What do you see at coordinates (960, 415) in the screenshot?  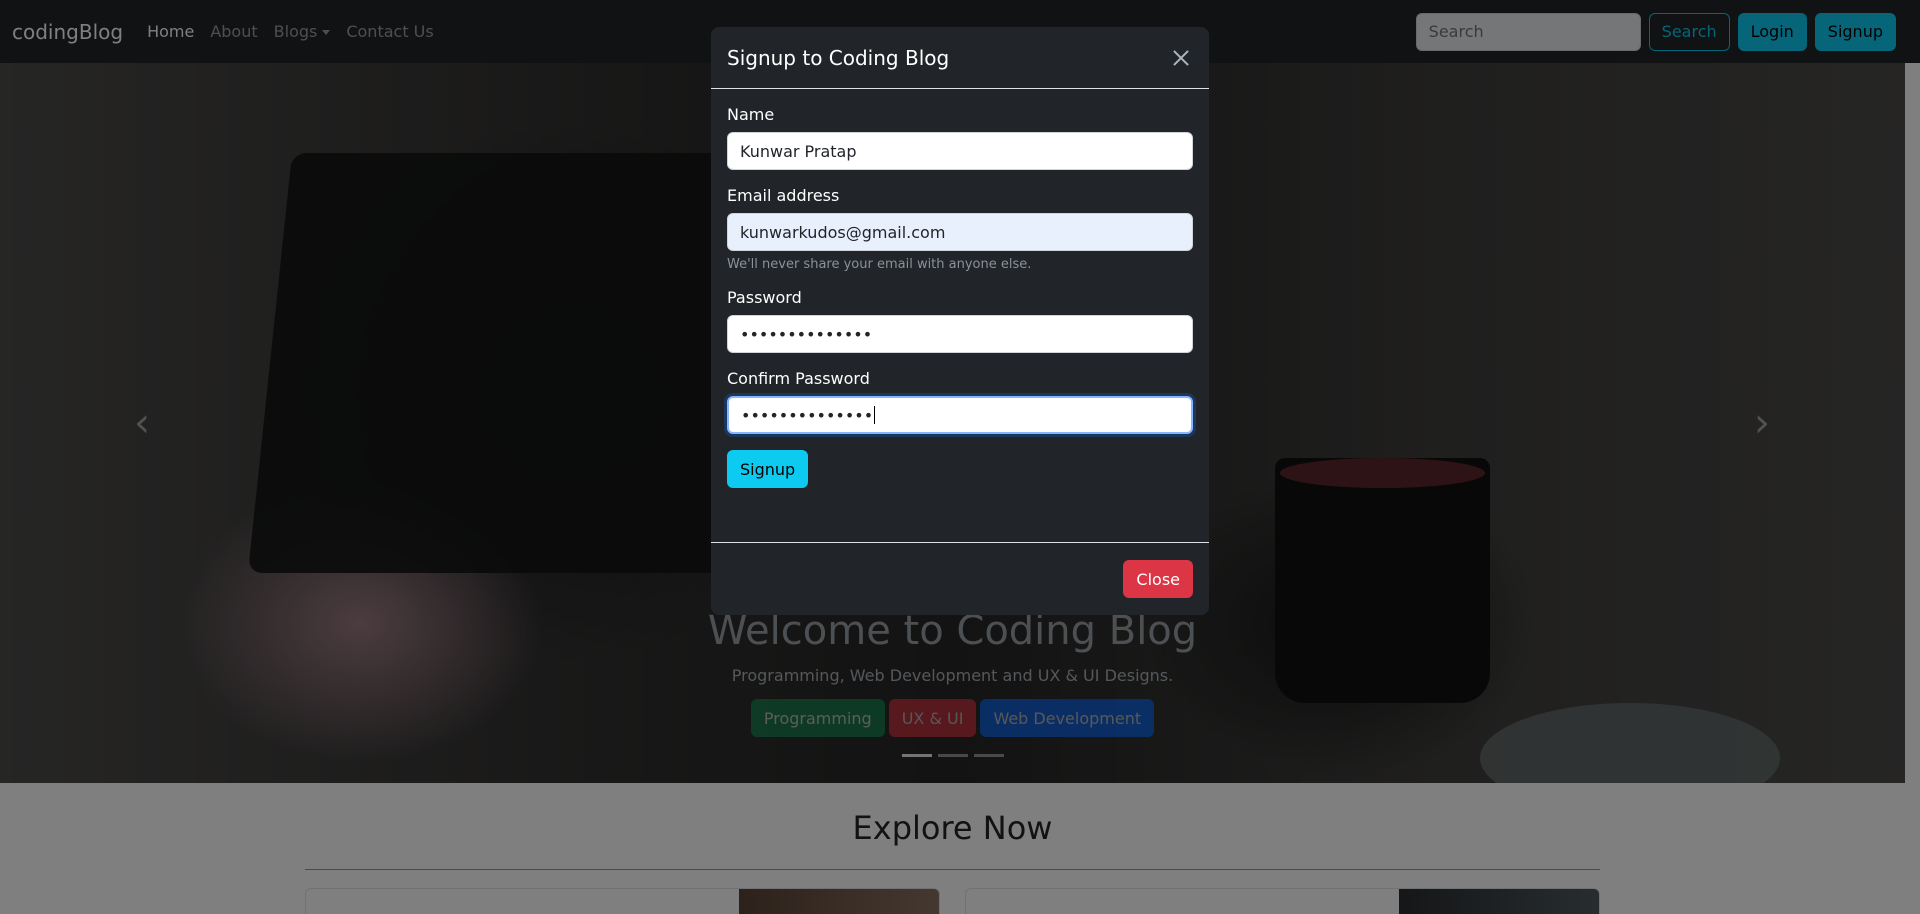 I see `confirm-password-input: ••••••••••••••` at bounding box center [960, 415].